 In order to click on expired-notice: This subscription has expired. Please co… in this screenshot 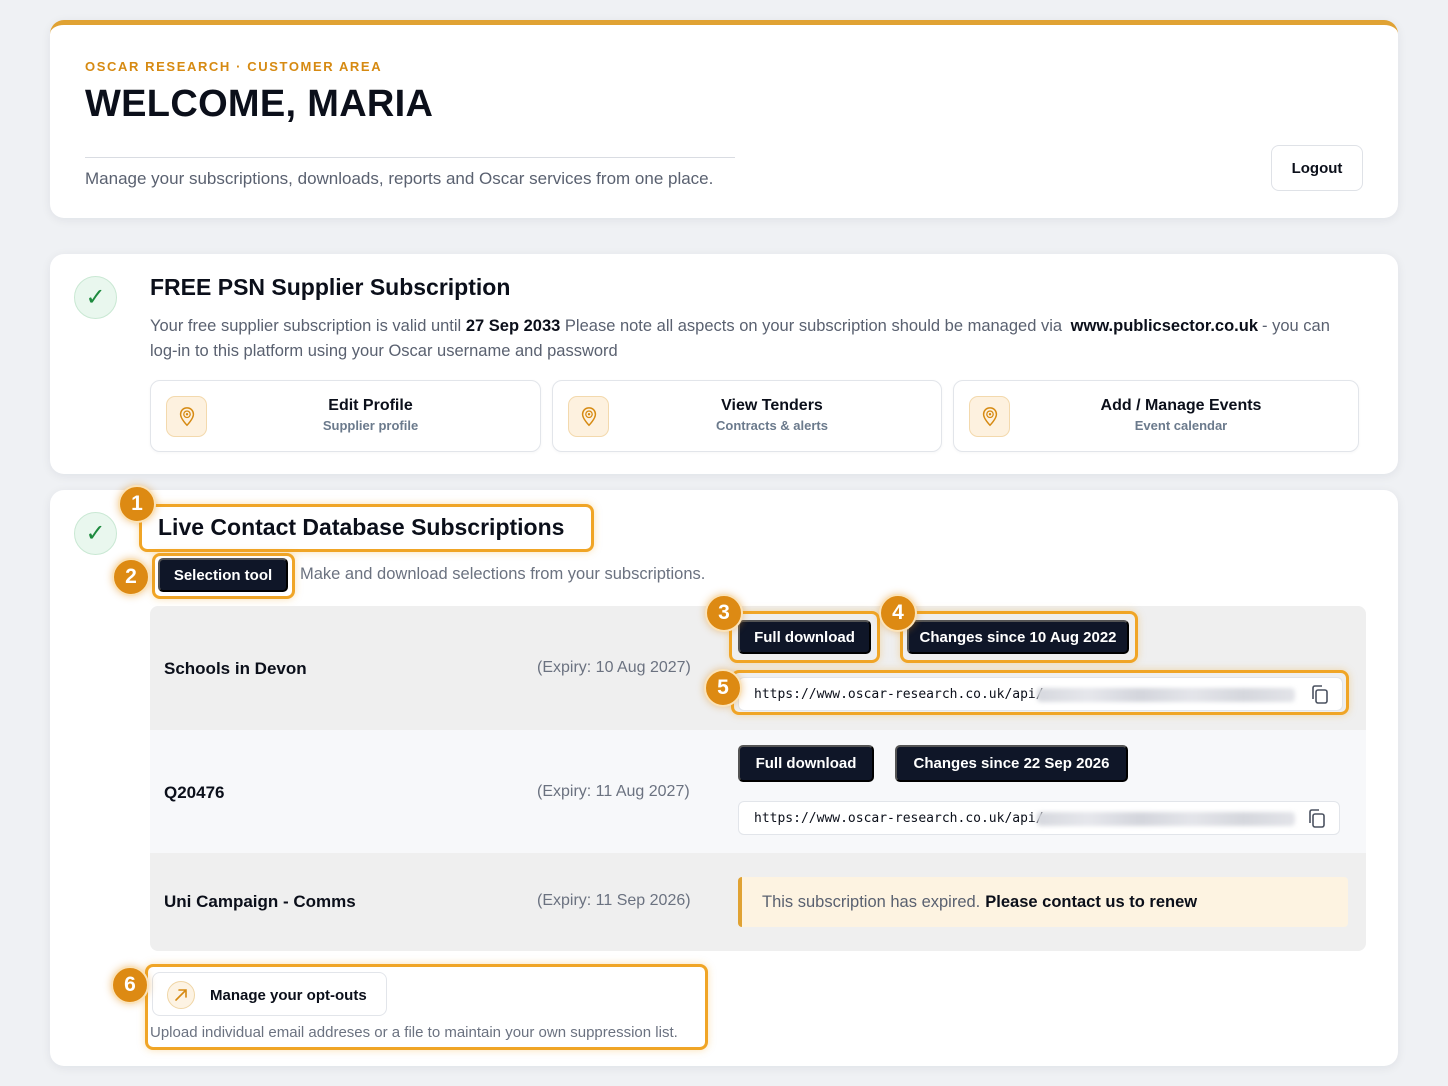, I will do `click(1043, 902)`.